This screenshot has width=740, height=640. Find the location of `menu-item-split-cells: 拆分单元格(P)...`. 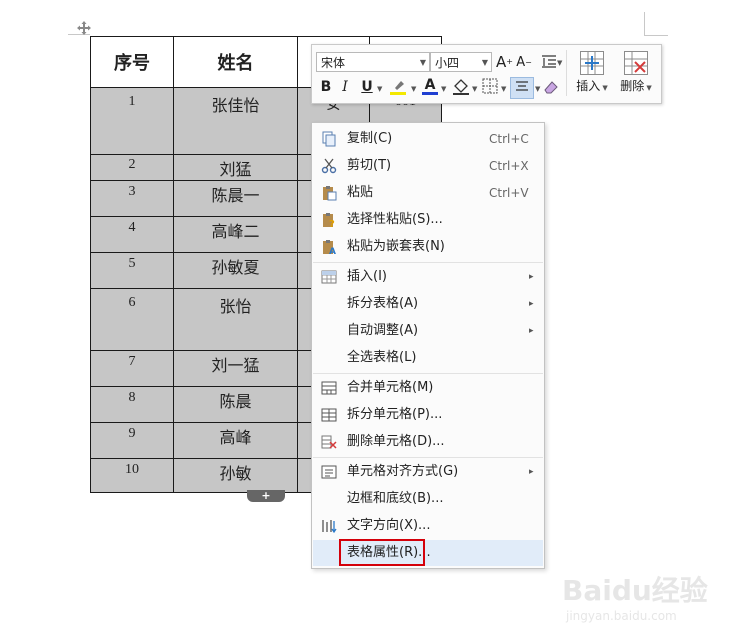

menu-item-split-cells: 拆分单元格(P)... is located at coordinates (428, 415).